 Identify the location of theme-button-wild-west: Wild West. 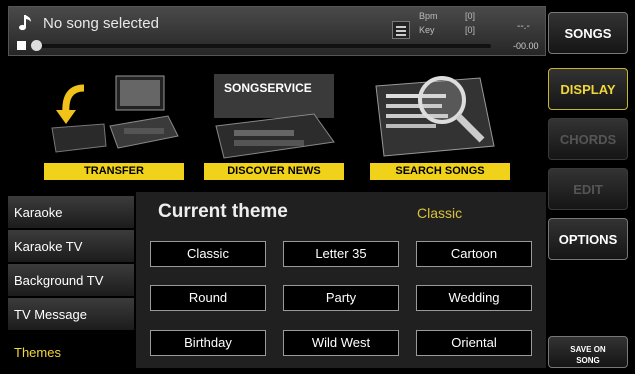
(341, 343).